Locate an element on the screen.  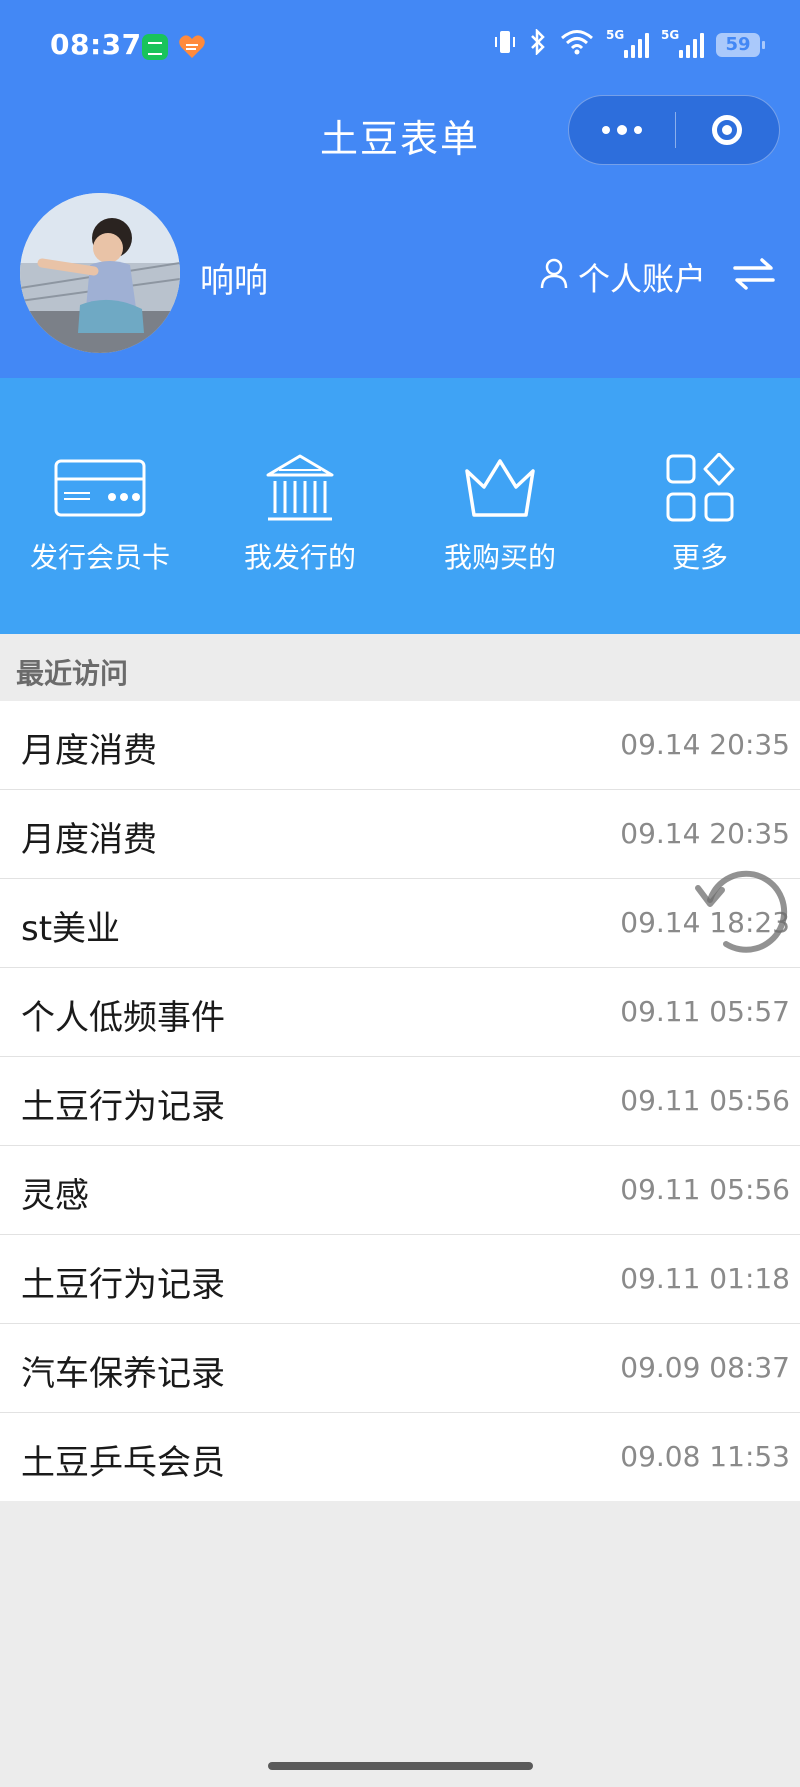
personal-account-button: 个人账户 is located at coordinates (623, 277).